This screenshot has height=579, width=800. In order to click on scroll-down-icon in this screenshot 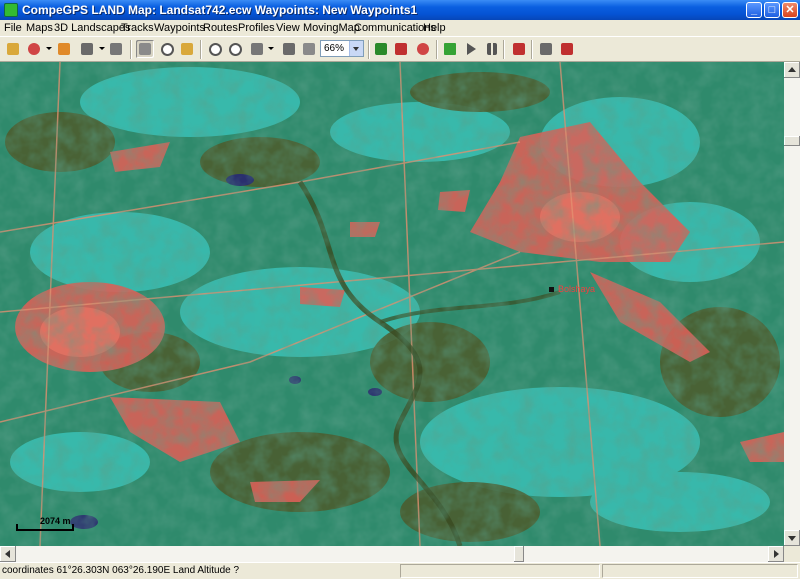, I will do `click(792, 538)`.